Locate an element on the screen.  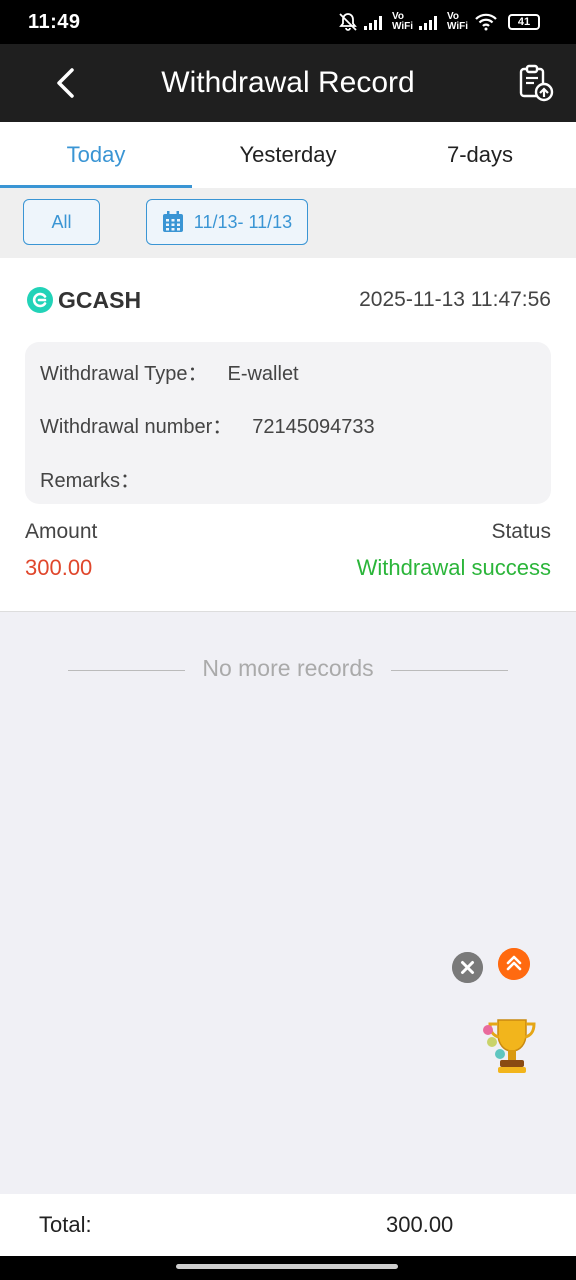
list-end-indicator: No more records is located at coordinates (288, 670).